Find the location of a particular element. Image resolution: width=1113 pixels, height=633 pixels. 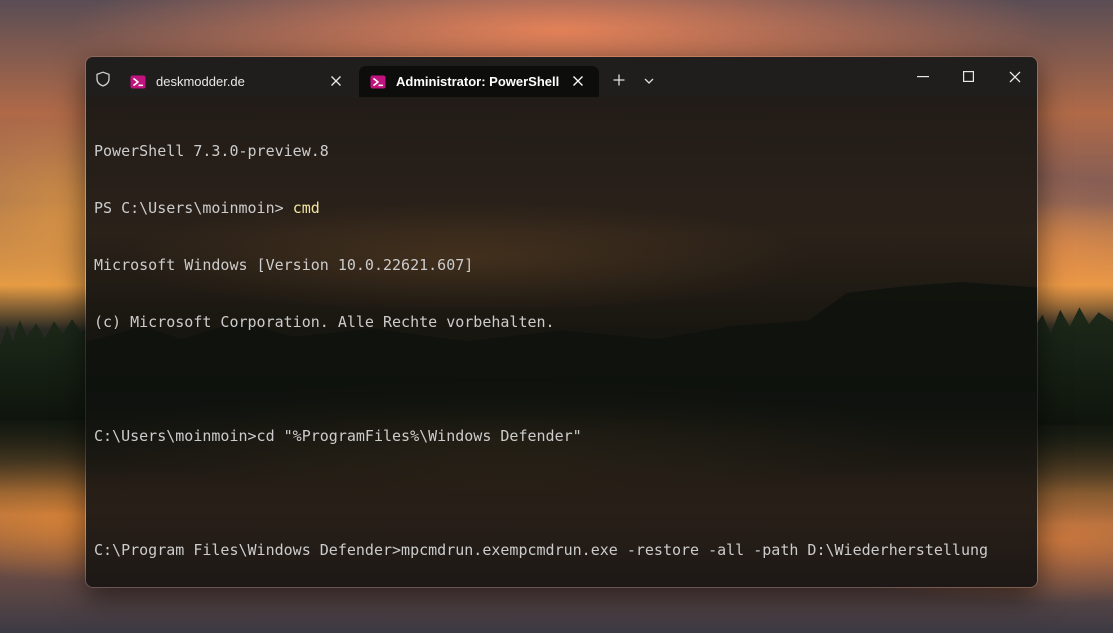

background-treeline-left is located at coordinates (45, 369).